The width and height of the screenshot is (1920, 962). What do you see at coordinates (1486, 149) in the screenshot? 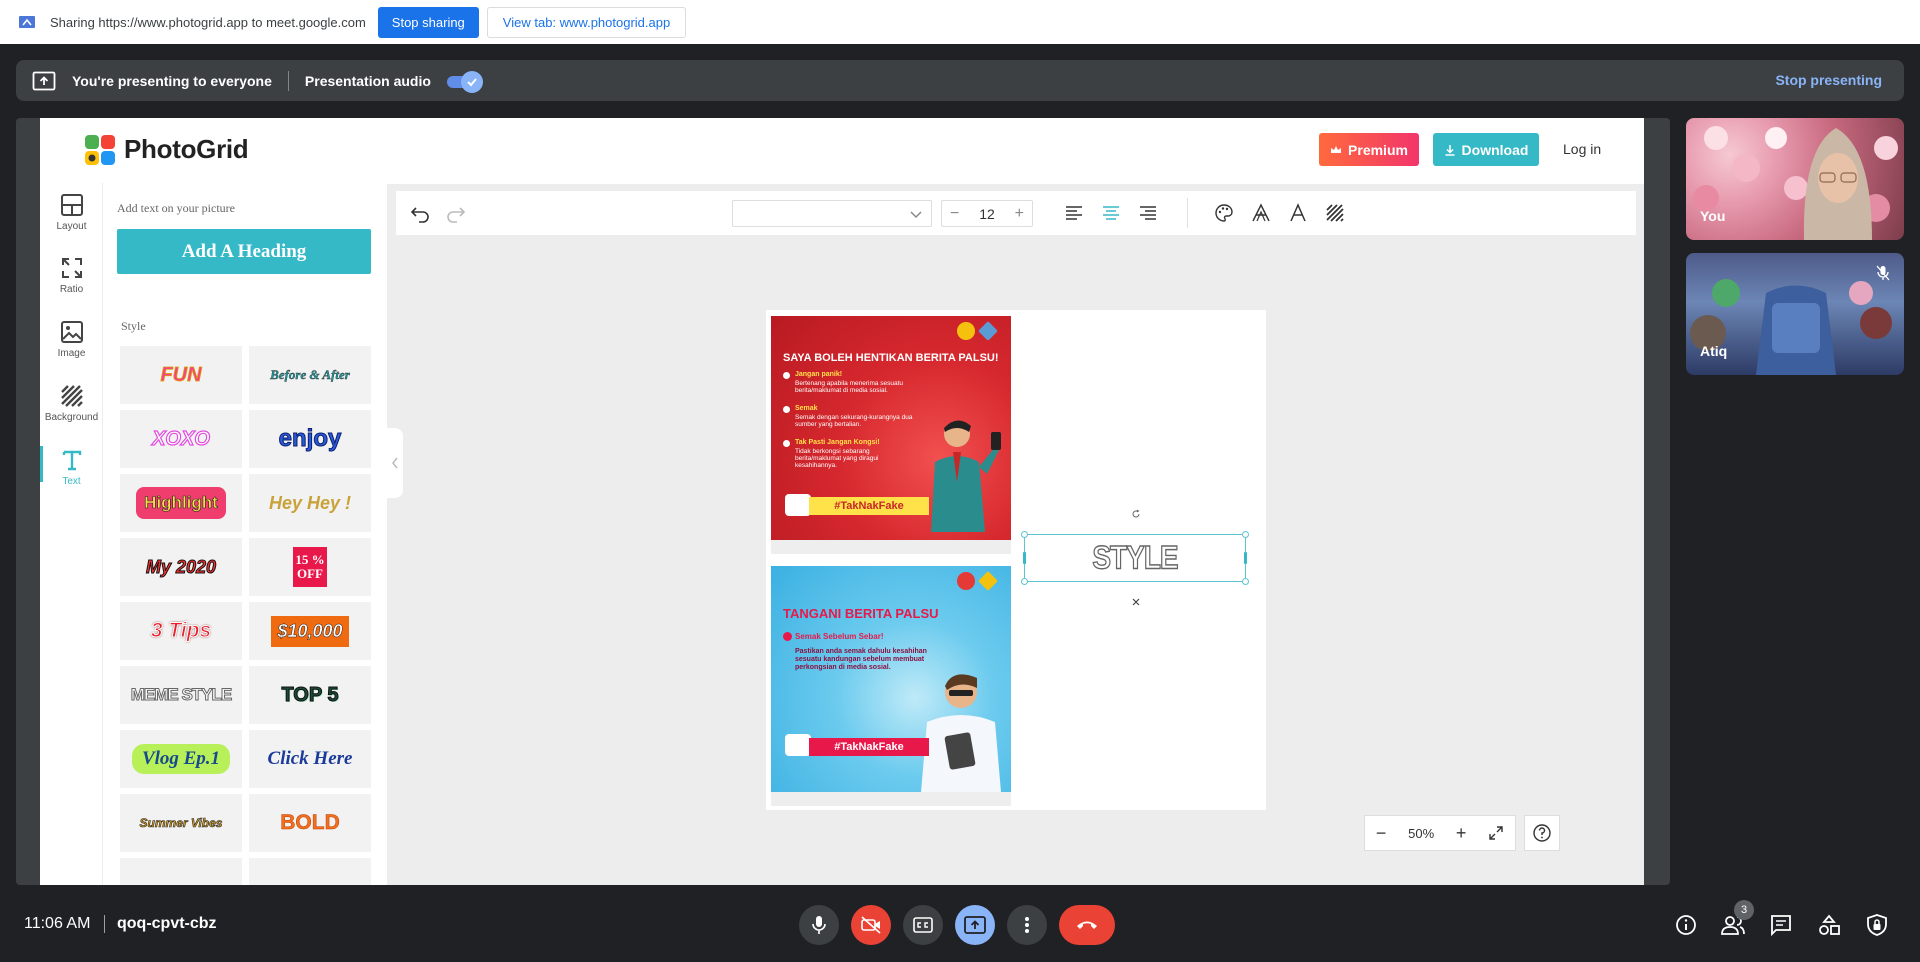
I see `download-button: Download` at bounding box center [1486, 149].